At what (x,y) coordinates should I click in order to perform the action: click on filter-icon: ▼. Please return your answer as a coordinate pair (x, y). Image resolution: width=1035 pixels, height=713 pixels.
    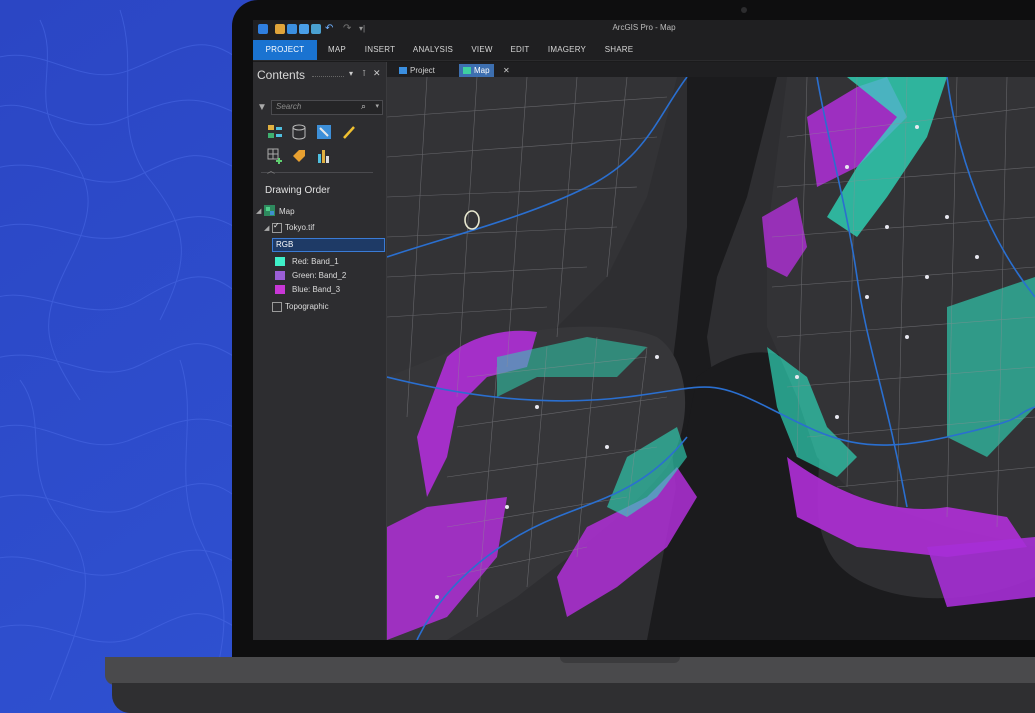
    Looking at the image, I should click on (262, 107).